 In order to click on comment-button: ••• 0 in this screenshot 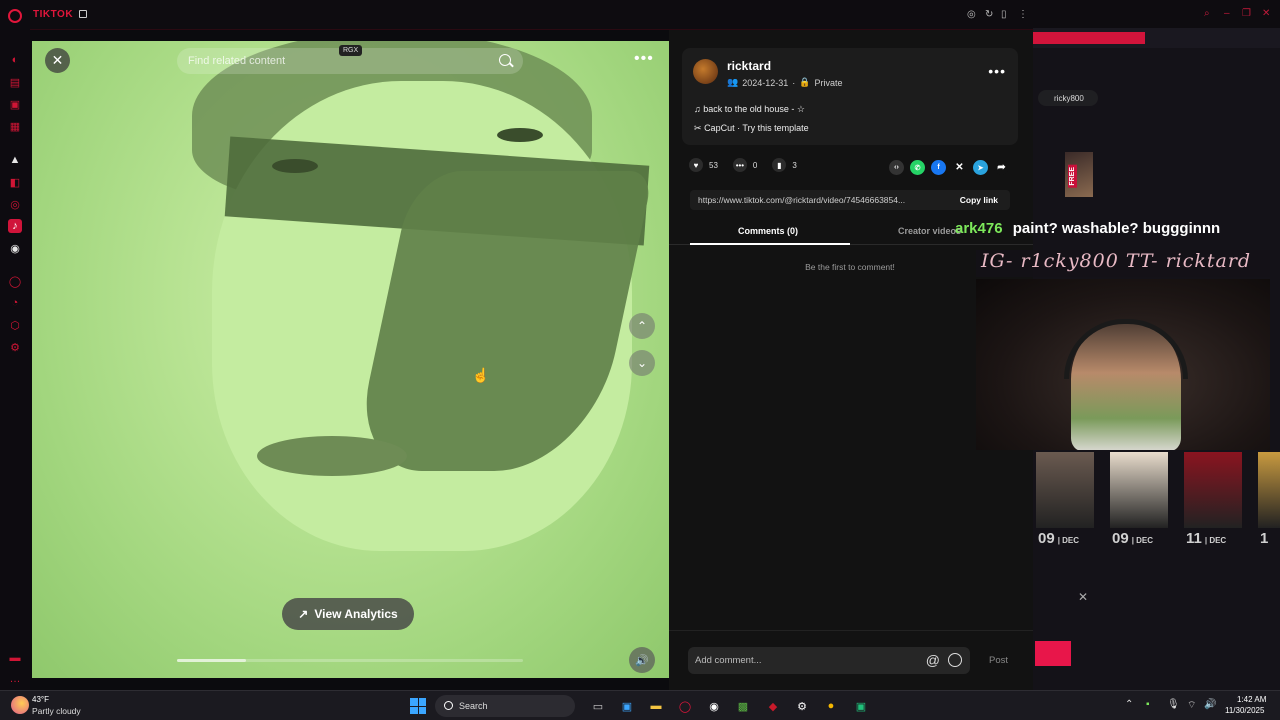, I will do `click(744, 165)`.